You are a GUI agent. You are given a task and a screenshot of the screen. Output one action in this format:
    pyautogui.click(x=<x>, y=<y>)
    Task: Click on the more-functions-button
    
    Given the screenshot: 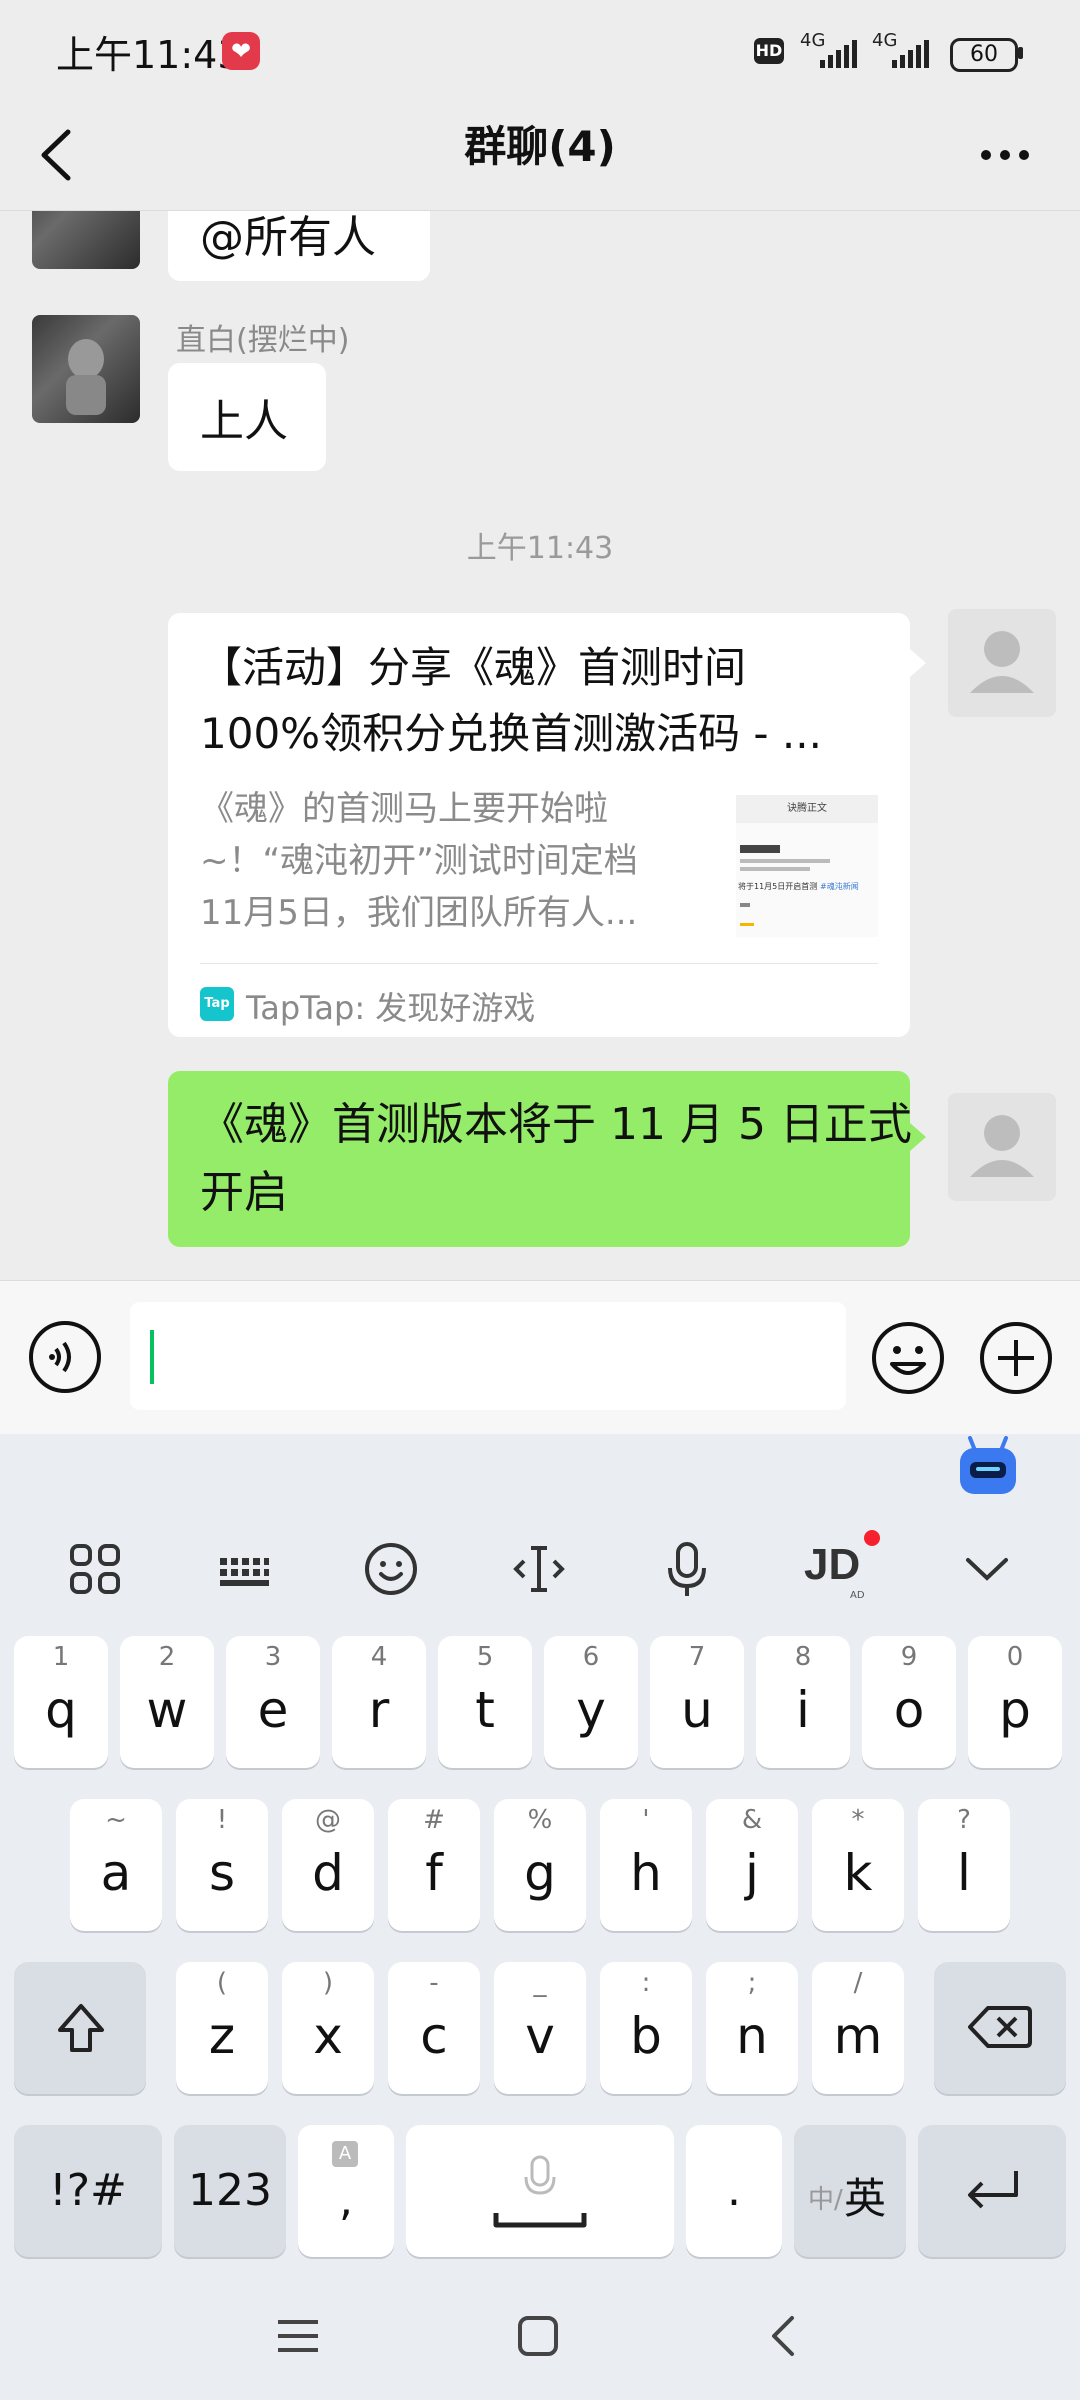 What is the action you would take?
    pyautogui.click(x=1016, y=1358)
    